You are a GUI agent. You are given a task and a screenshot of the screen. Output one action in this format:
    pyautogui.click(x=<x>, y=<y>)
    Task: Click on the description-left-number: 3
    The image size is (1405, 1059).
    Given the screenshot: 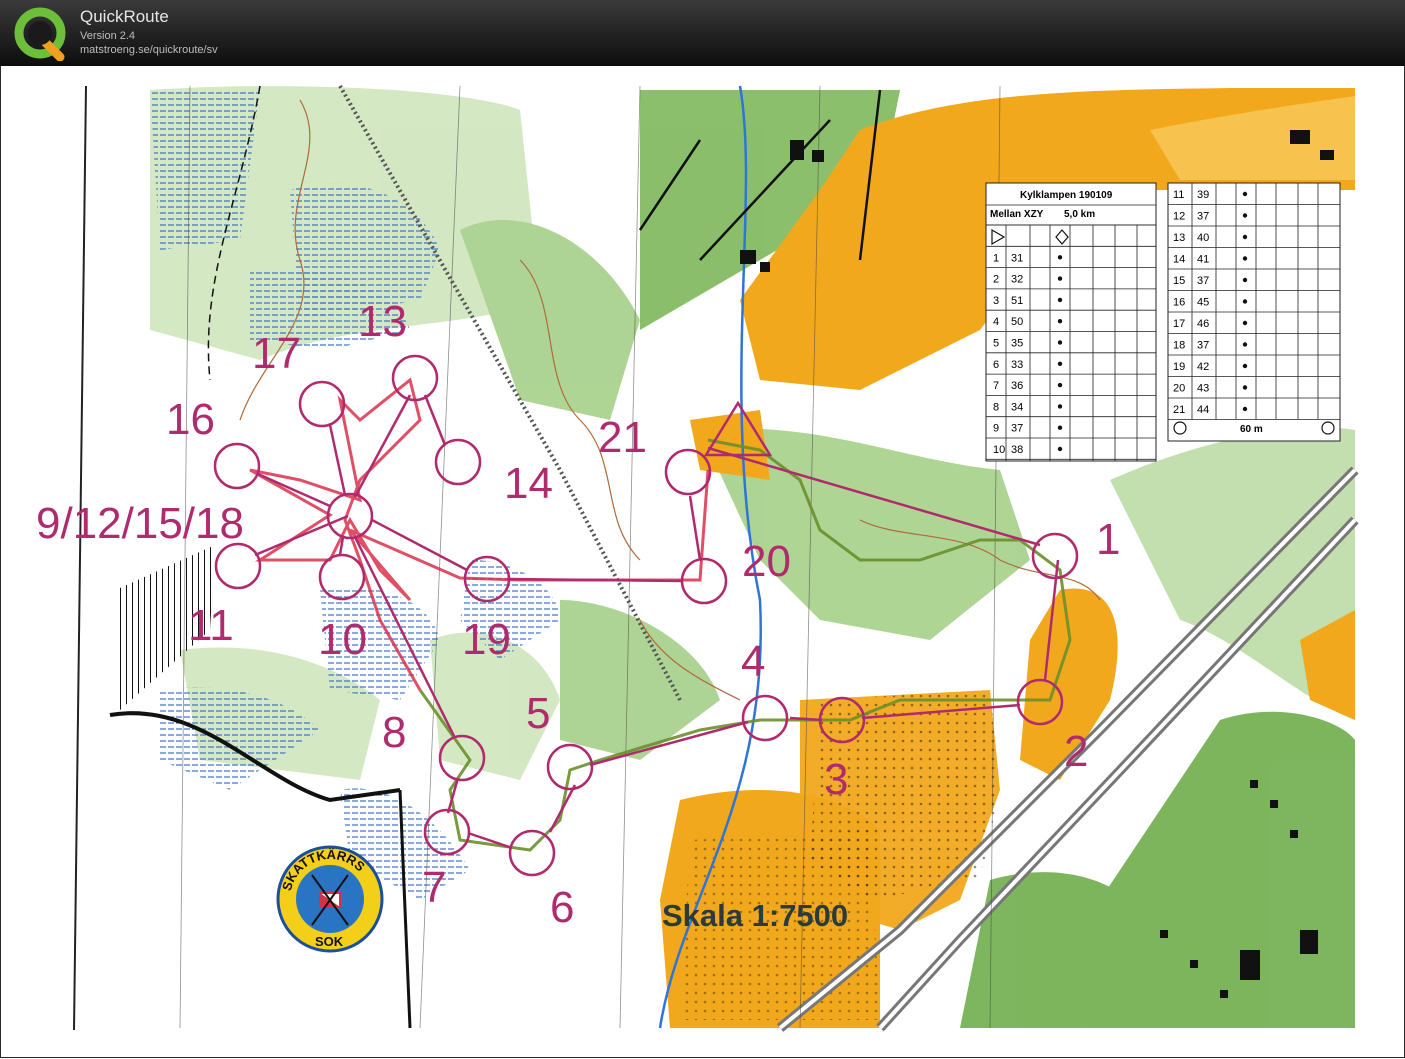 What is the action you would take?
    pyautogui.click(x=996, y=301)
    